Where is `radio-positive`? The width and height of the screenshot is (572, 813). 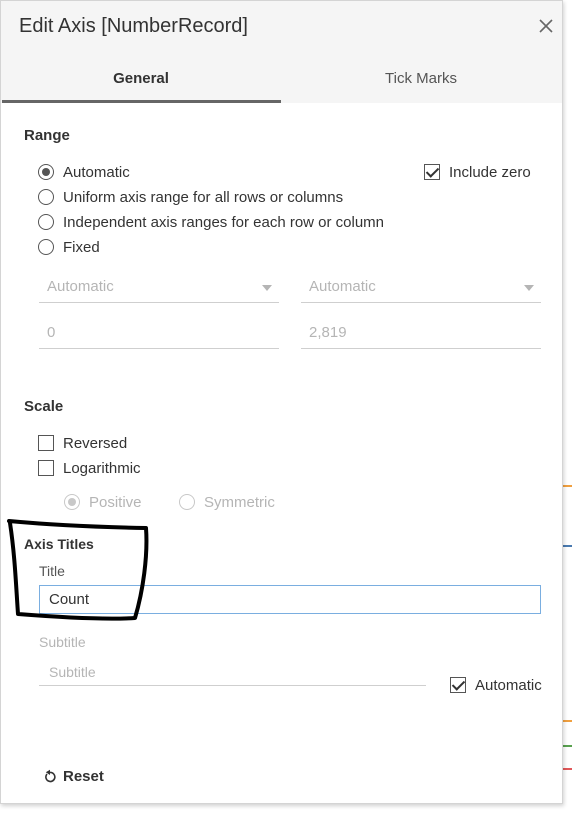 radio-positive is located at coordinates (72, 502).